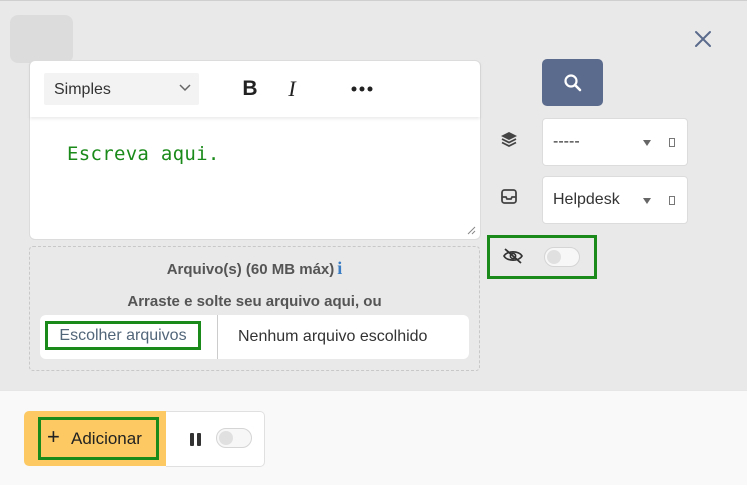 This screenshot has height=485, width=747. I want to click on inbox-icon, so click(509, 196).